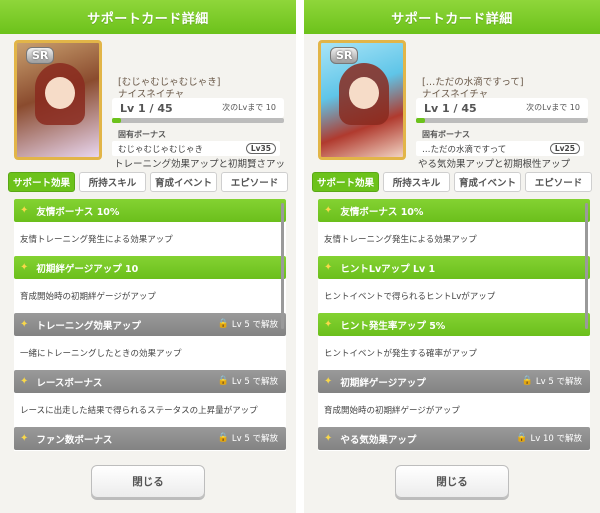 Image resolution: width=600 pixels, height=513 pixels. Describe the element at coordinates (464, 149) in the screenshot. I see `unique-name-text: …ただの水滴ですって` at that location.